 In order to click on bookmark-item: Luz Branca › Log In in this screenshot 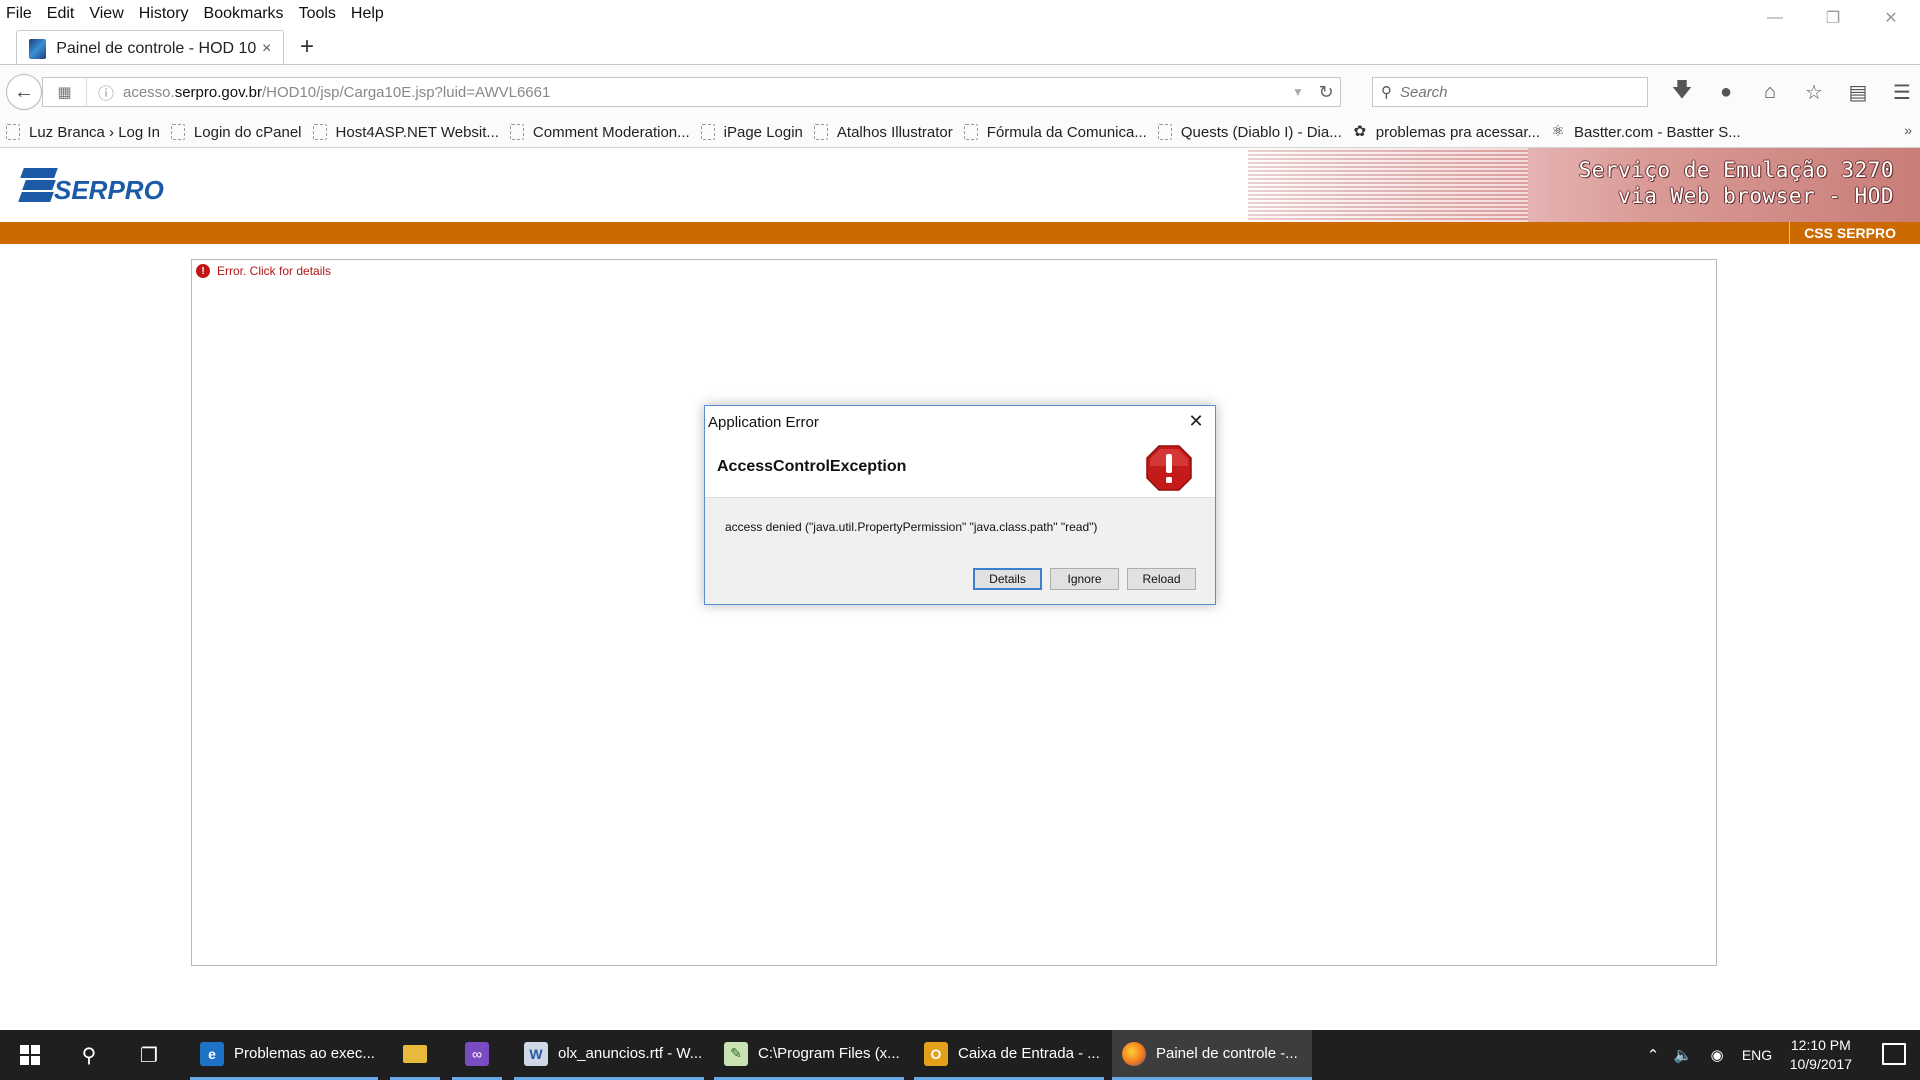, I will do `click(83, 132)`.